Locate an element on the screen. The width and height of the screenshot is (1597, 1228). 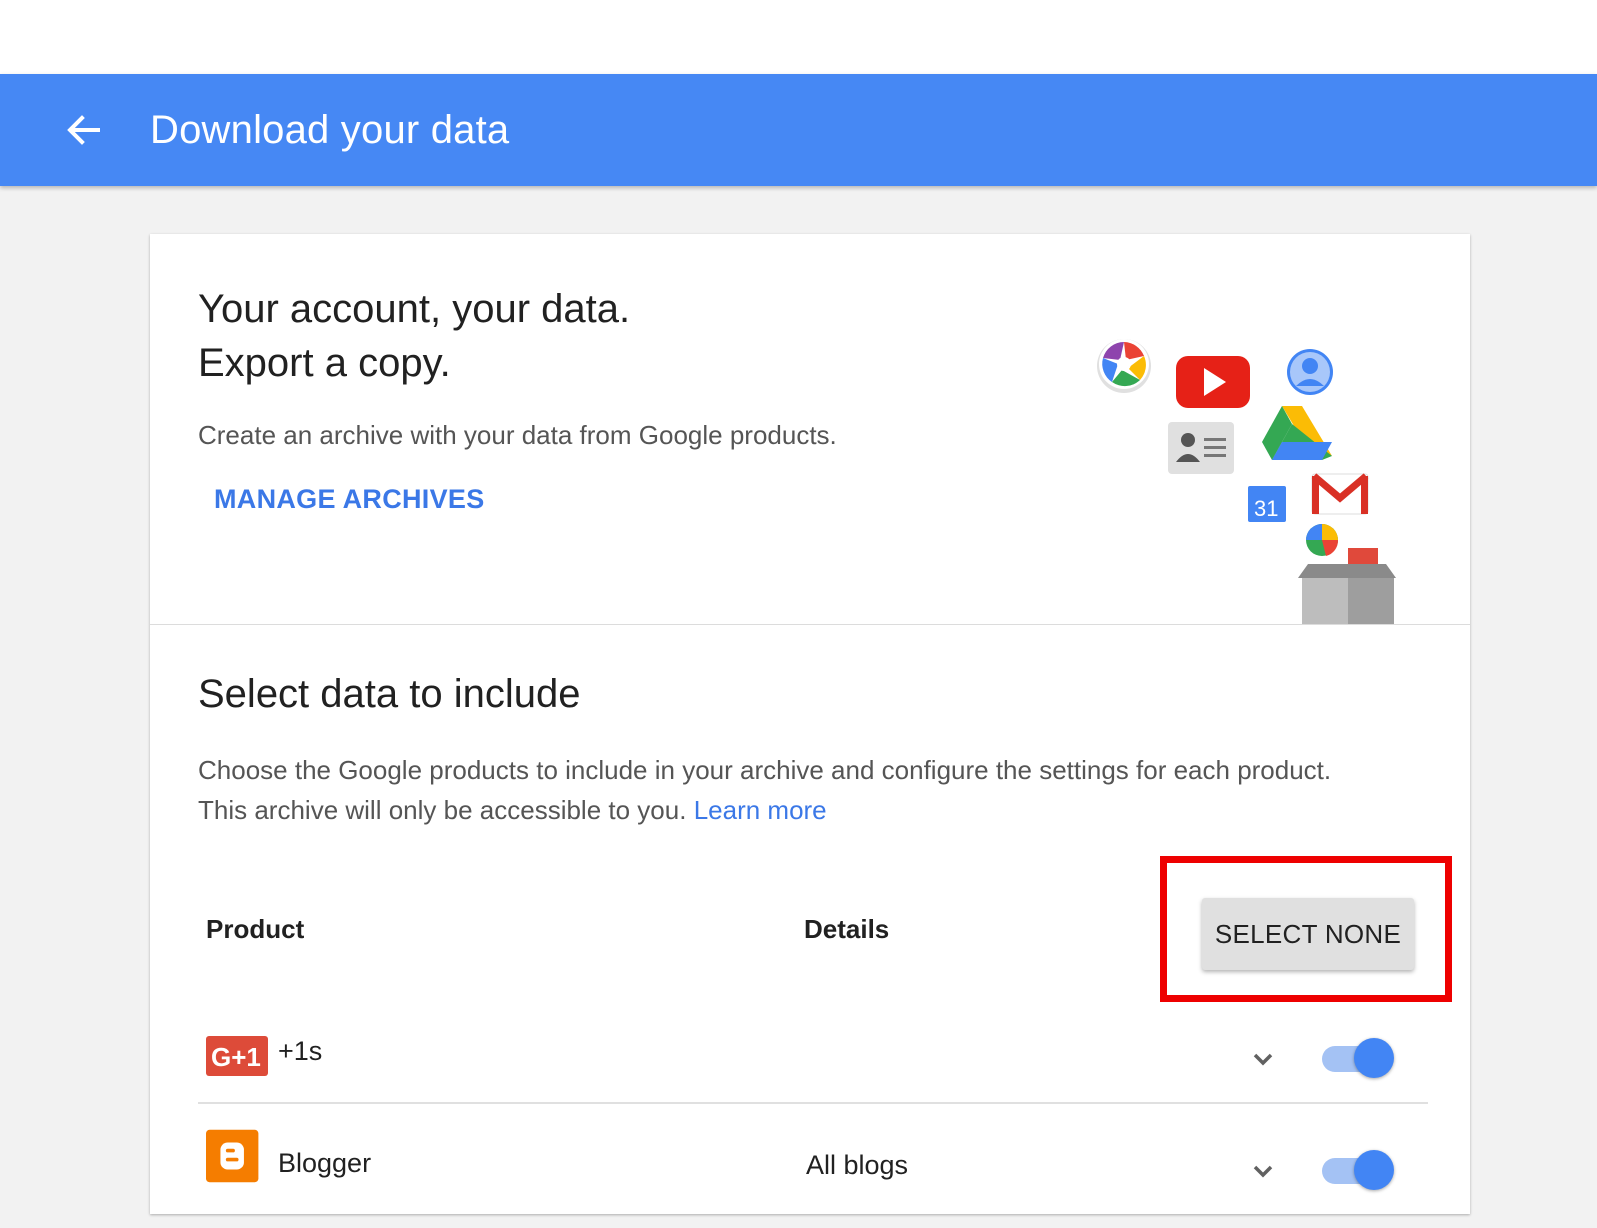
section-title: Select data to include is located at coordinates (389, 694).